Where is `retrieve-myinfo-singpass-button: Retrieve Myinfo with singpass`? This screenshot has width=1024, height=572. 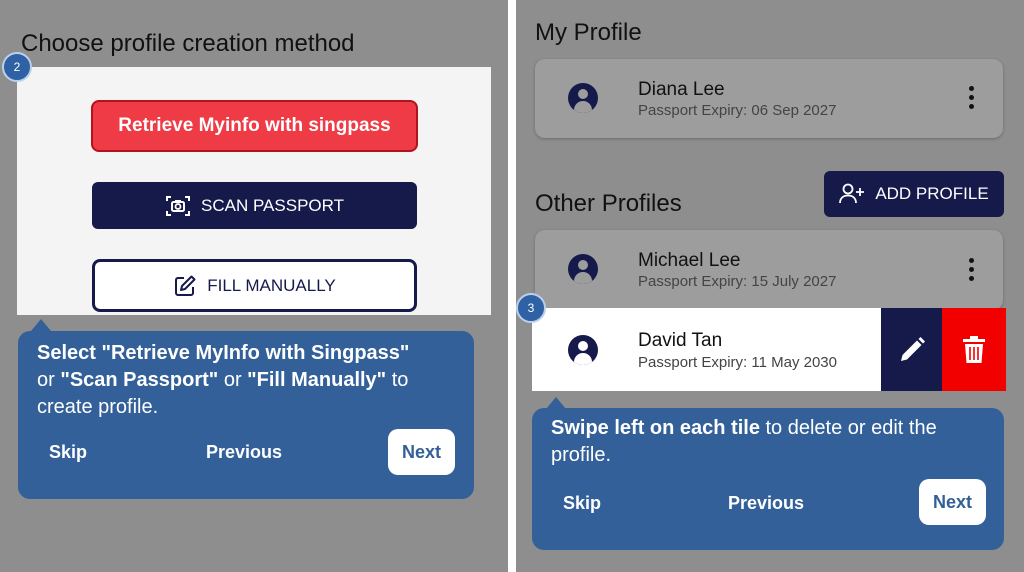 retrieve-myinfo-singpass-button: Retrieve Myinfo with singpass is located at coordinates (254, 126).